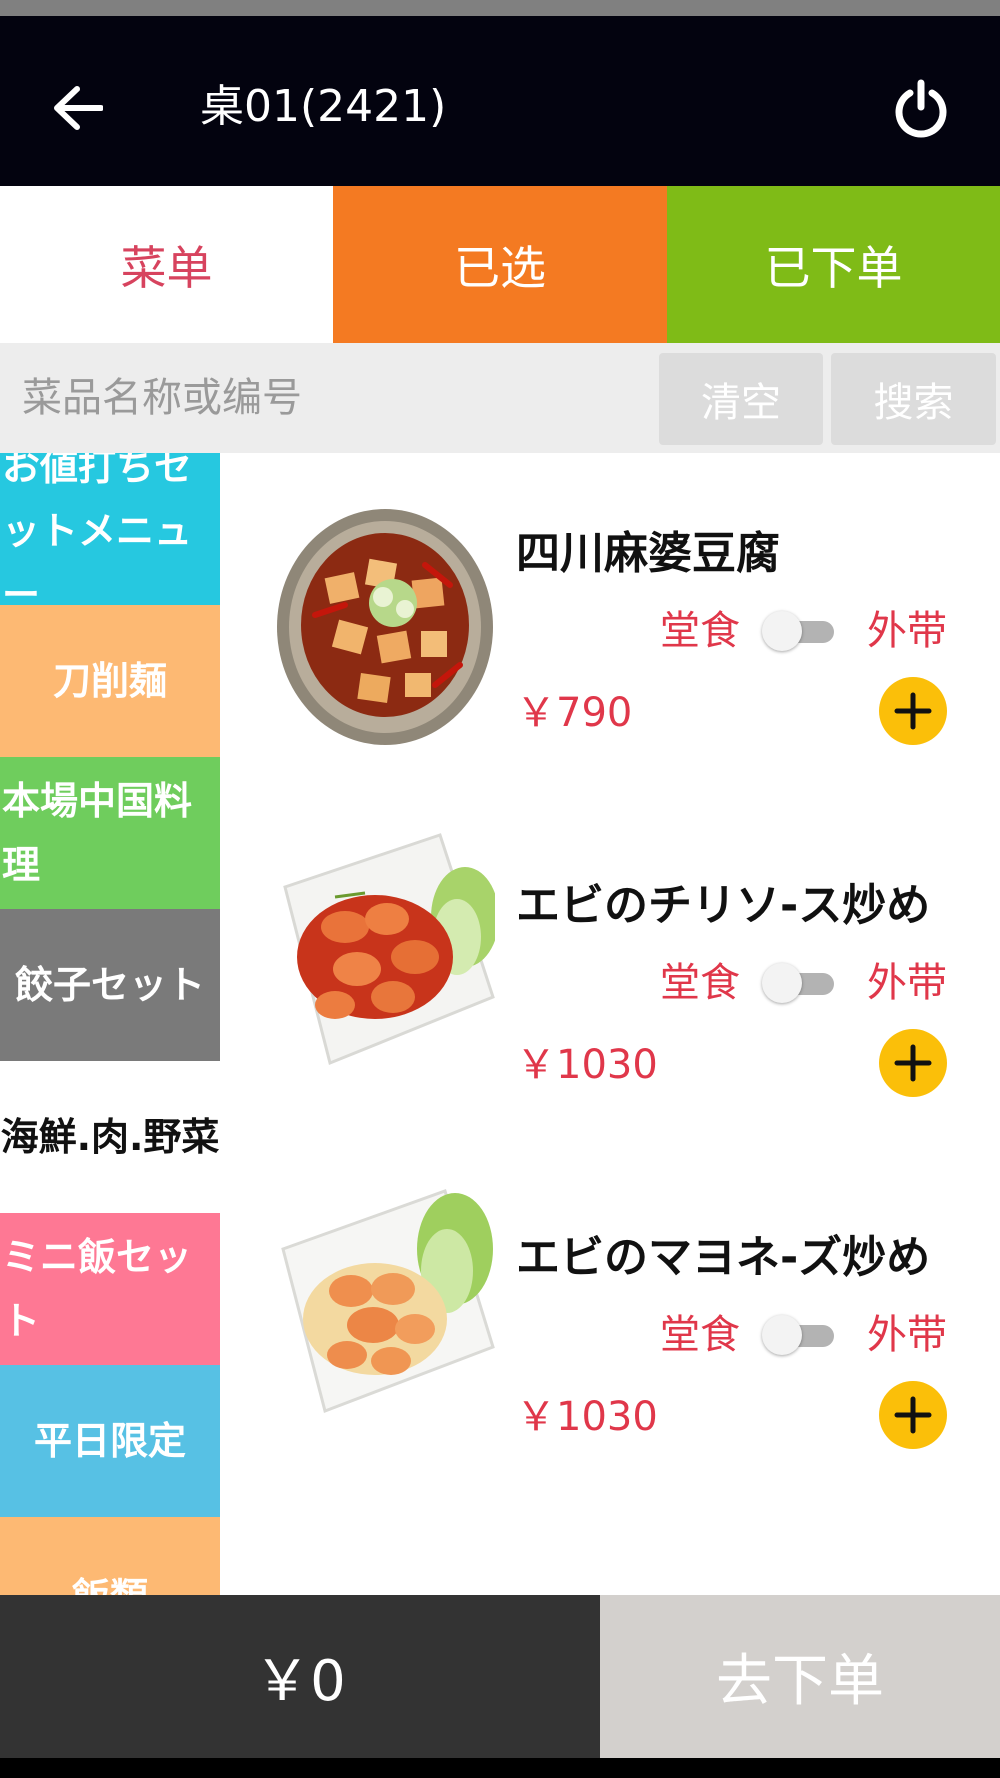  Describe the element at coordinates (648, 553) in the screenshot. I see `dish-name: 四川麻婆豆腐` at that location.